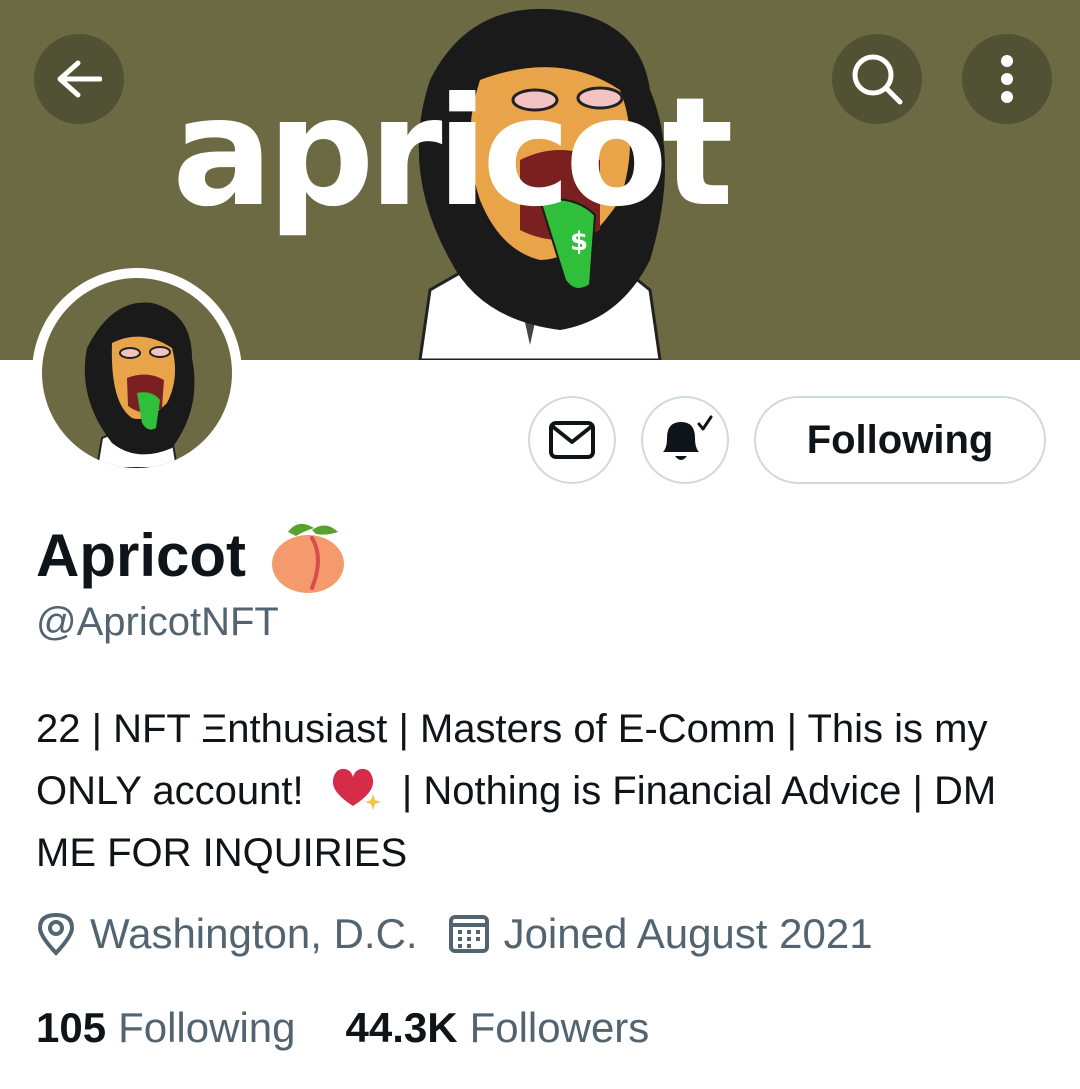 Image resolution: width=1080 pixels, height=1089 pixels. What do you see at coordinates (56, 934) in the screenshot?
I see `location-pin-icon` at bounding box center [56, 934].